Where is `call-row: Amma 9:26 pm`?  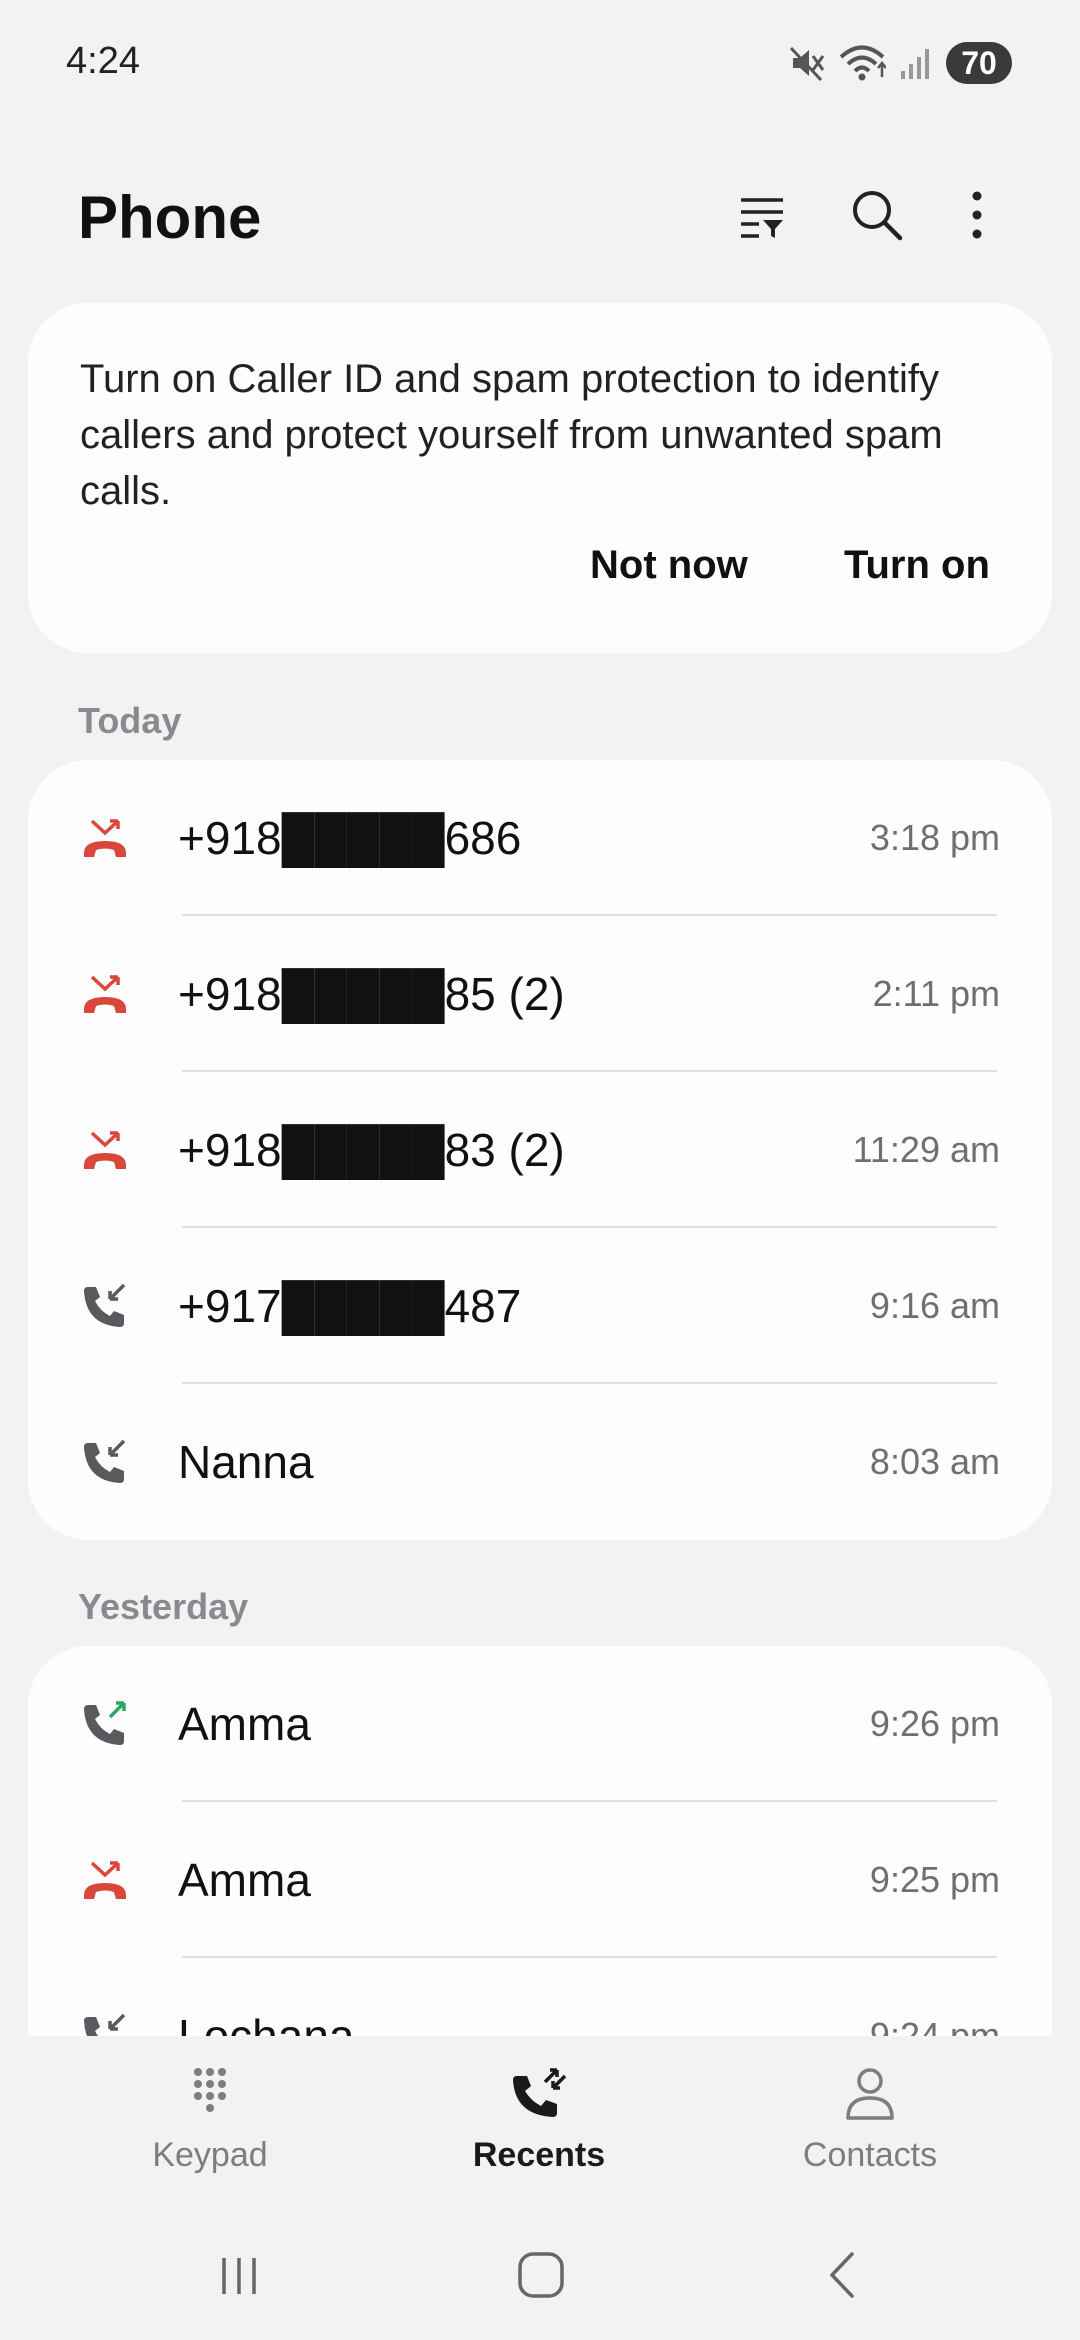
call-row: Amma 9:26 pm is located at coordinates (540, 1724).